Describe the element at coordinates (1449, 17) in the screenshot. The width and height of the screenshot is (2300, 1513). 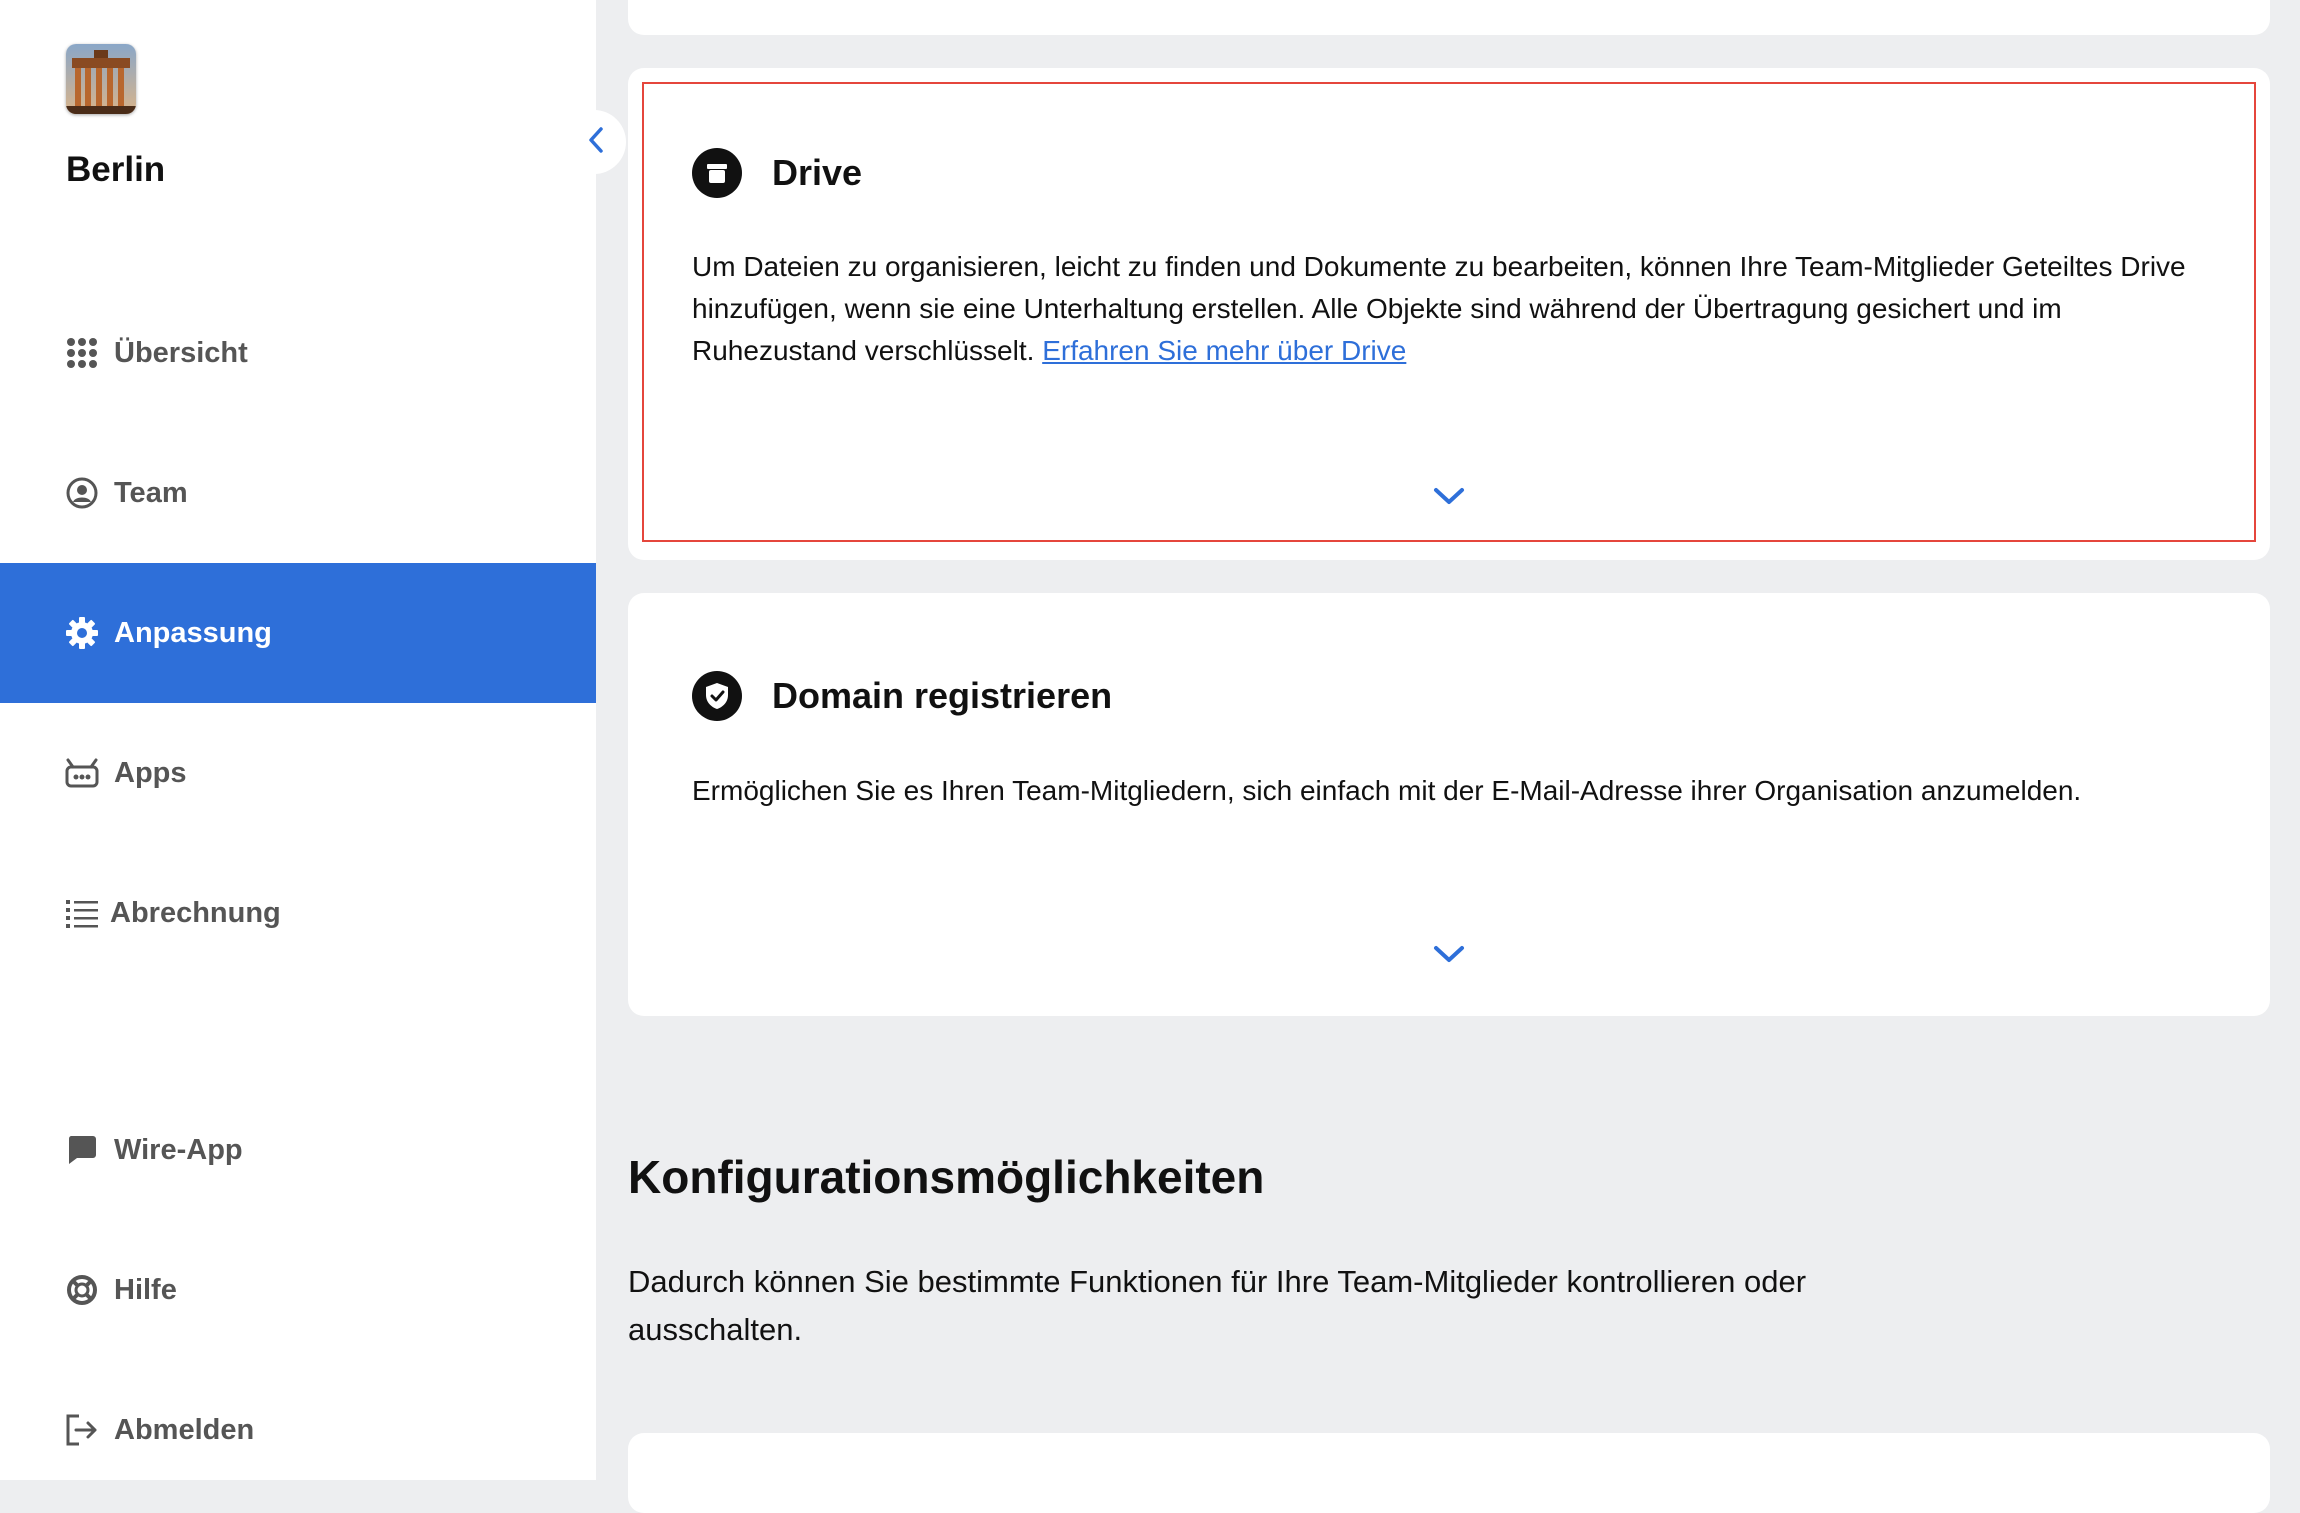
I see `previous-card` at that location.